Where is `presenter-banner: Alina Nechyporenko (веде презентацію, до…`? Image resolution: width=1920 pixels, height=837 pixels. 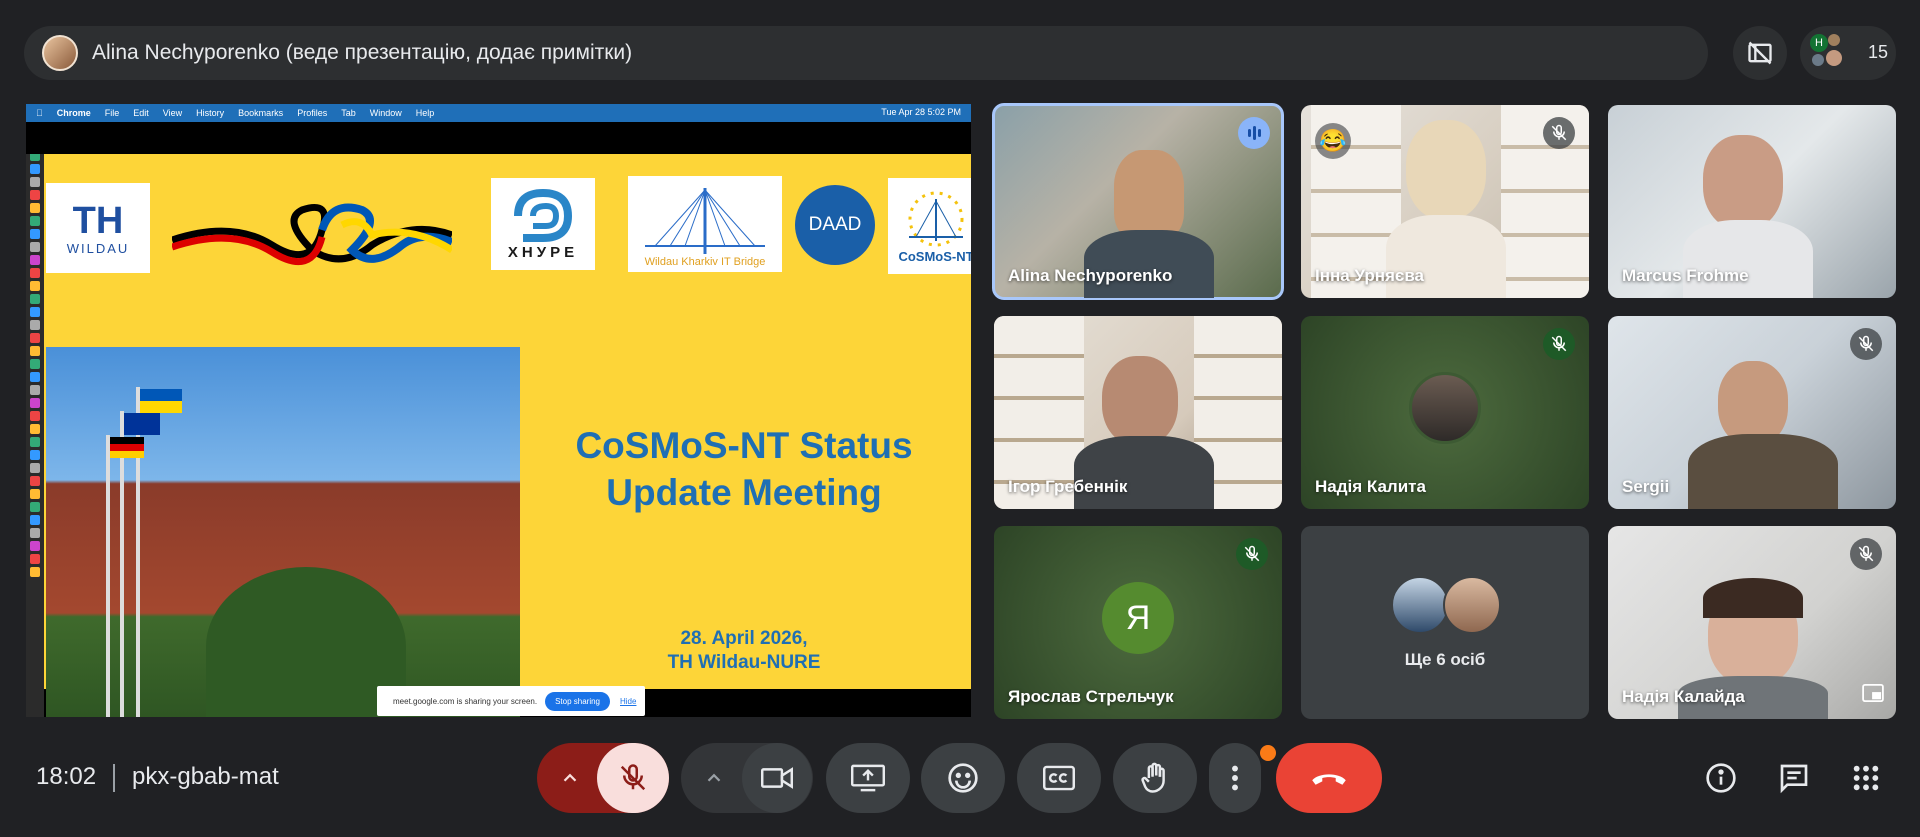 presenter-banner: Alina Nechyporenko (веде презентацію, до… is located at coordinates (866, 53).